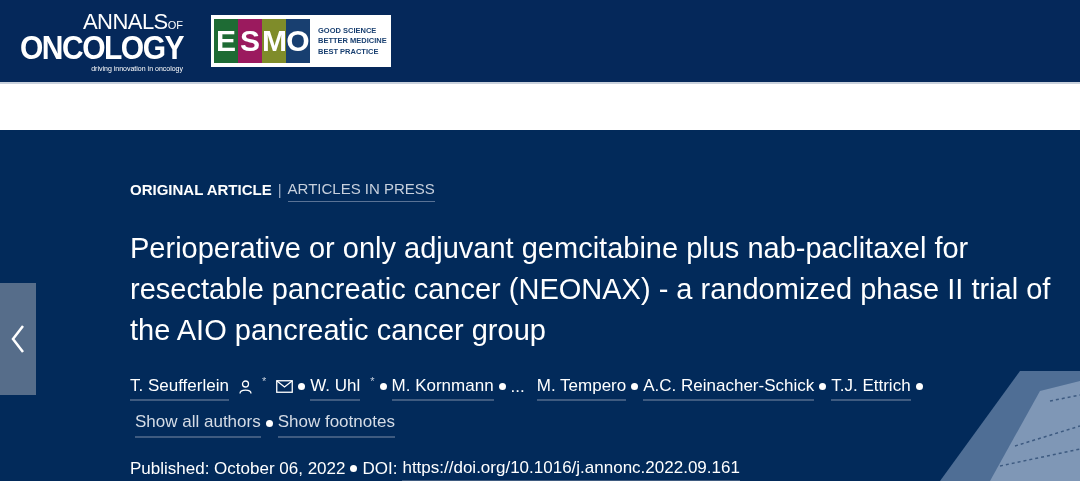 This screenshot has width=1080, height=481. I want to click on status-link: ARTICLES IN PRESS, so click(361, 190).